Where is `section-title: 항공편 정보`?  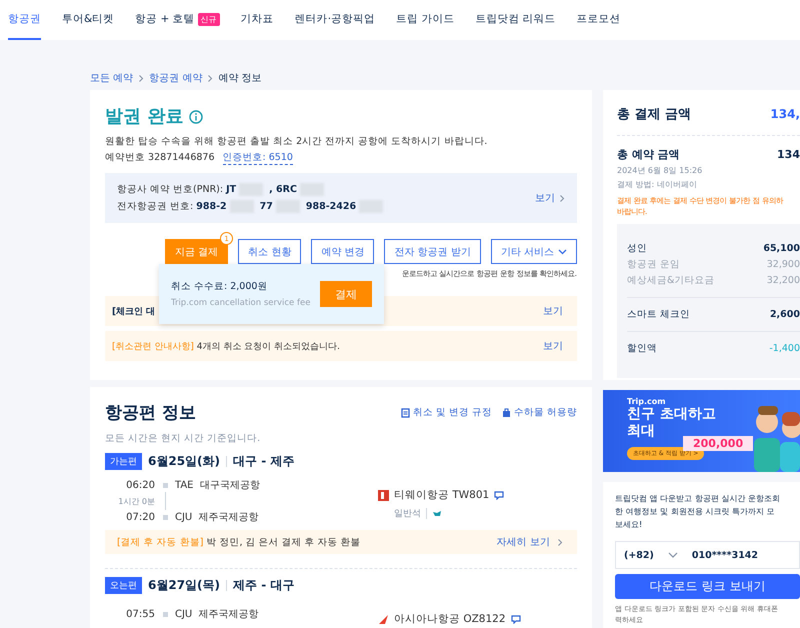
section-title: 항공편 정보 is located at coordinates (150, 413).